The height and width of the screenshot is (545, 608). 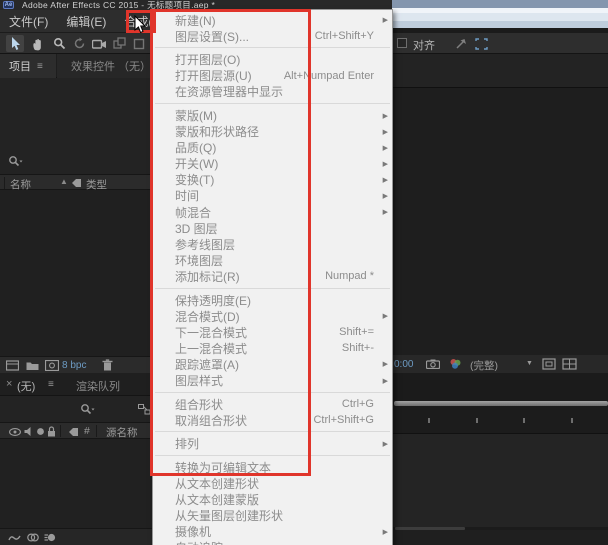 I want to click on hand-icon, so click(x=36, y=44).